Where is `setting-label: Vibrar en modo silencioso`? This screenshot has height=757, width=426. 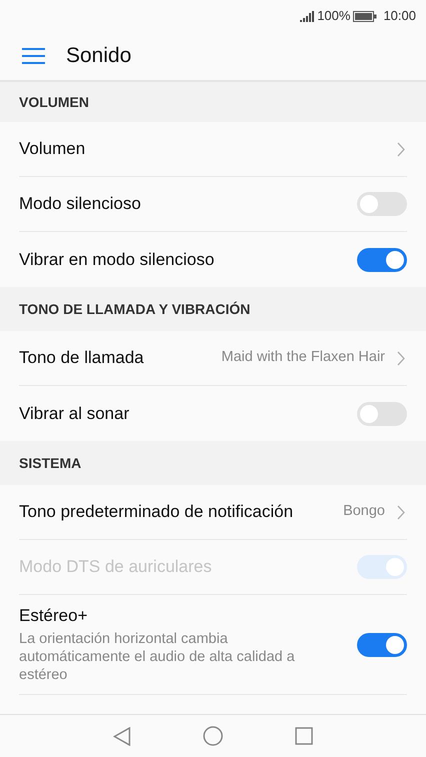
setting-label: Vibrar en modo silencioso is located at coordinates (117, 259).